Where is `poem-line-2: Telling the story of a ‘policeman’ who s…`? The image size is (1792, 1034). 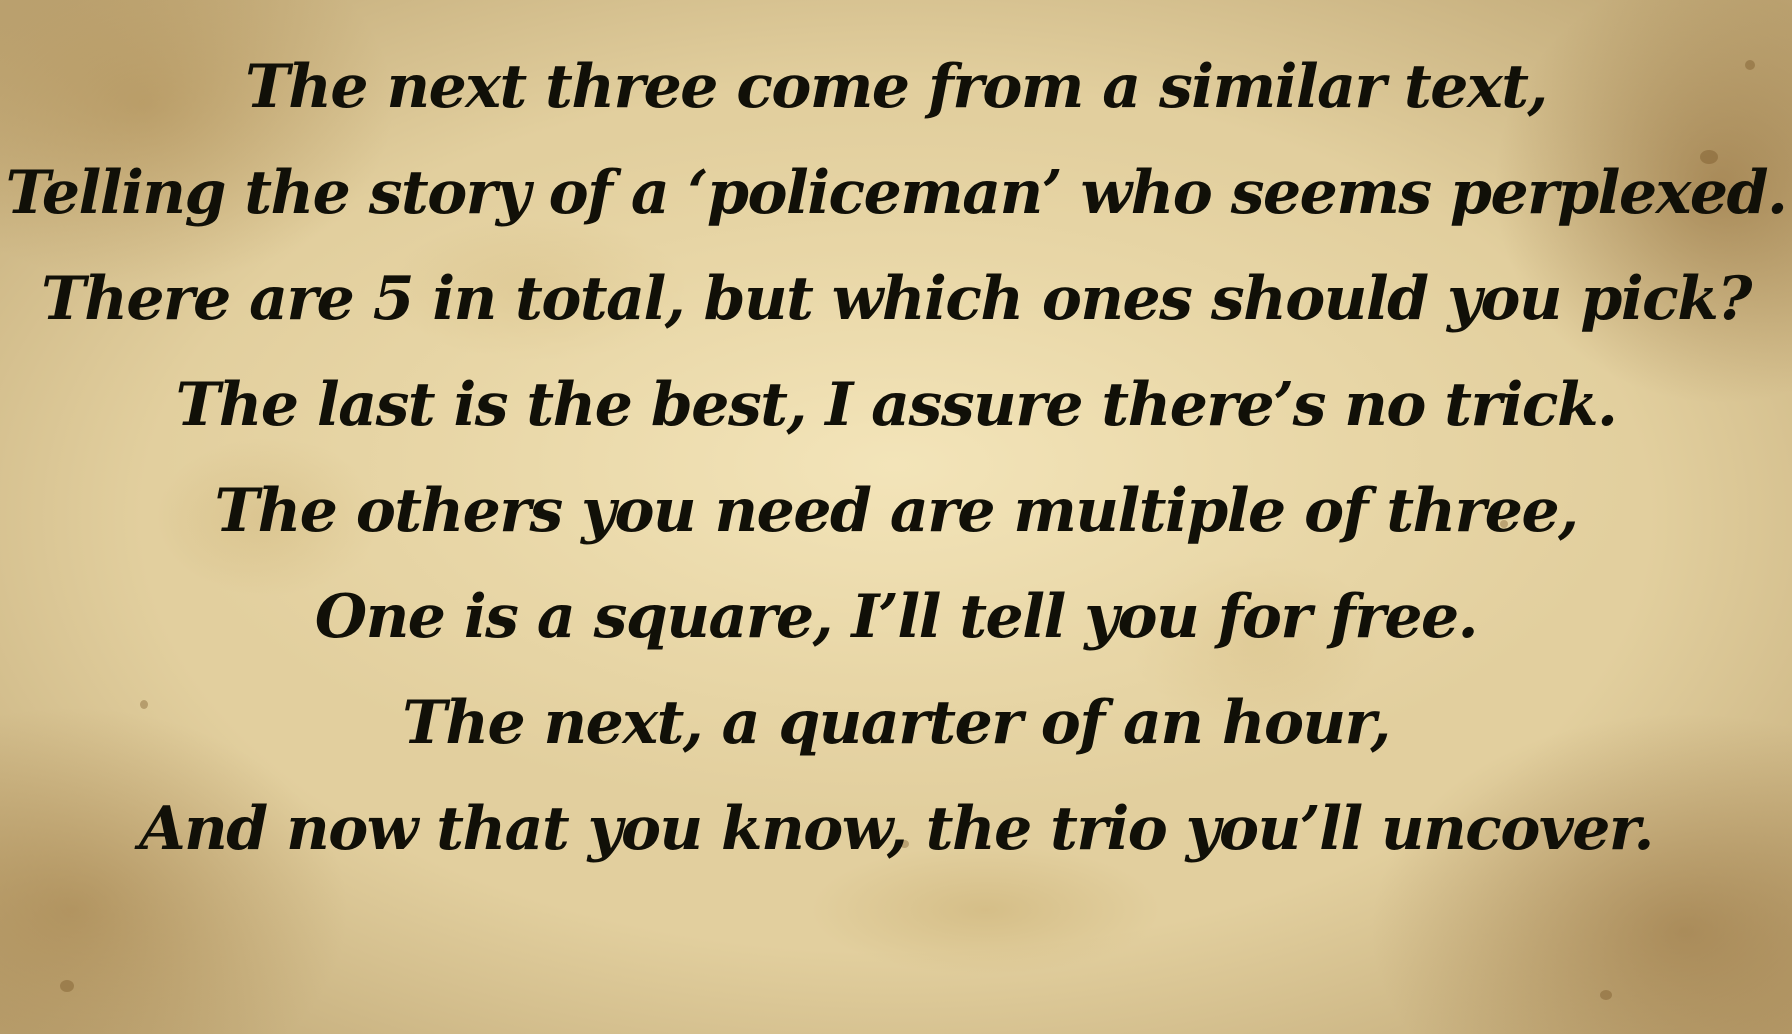 poem-line-2: Telling the story of a ‘policeman’ who s… is located at coordinates (896, 193).